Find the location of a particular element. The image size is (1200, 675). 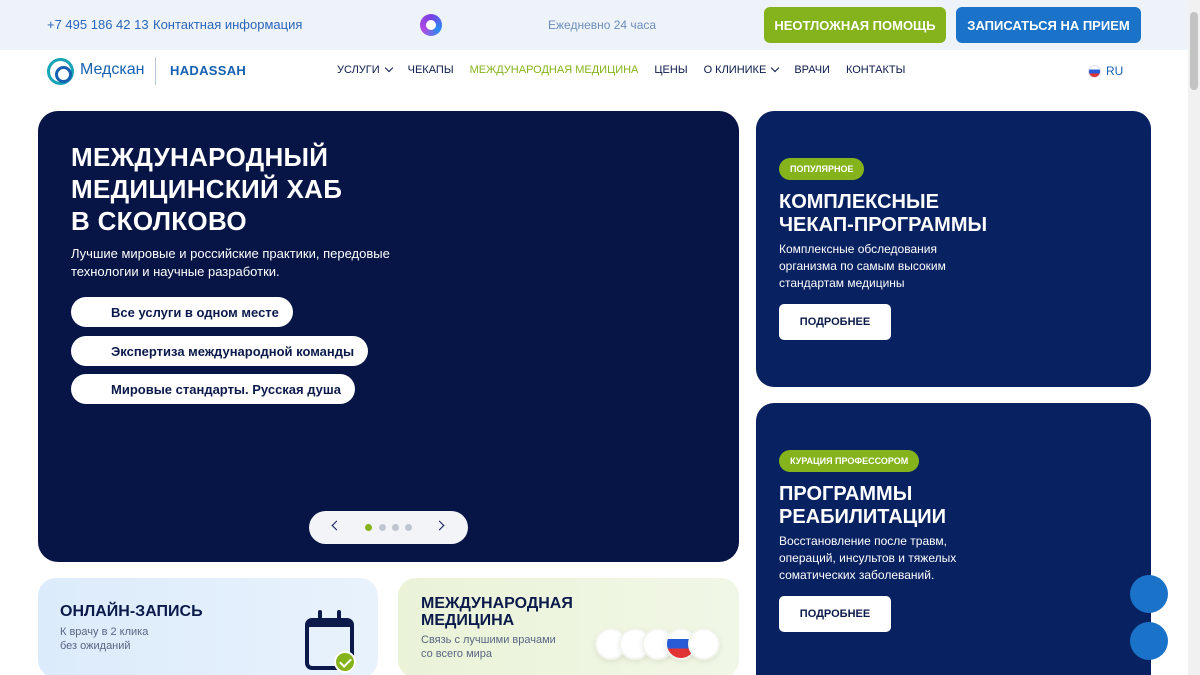

contact-info-link: Контактная информация is located at coordinates (227, 24).